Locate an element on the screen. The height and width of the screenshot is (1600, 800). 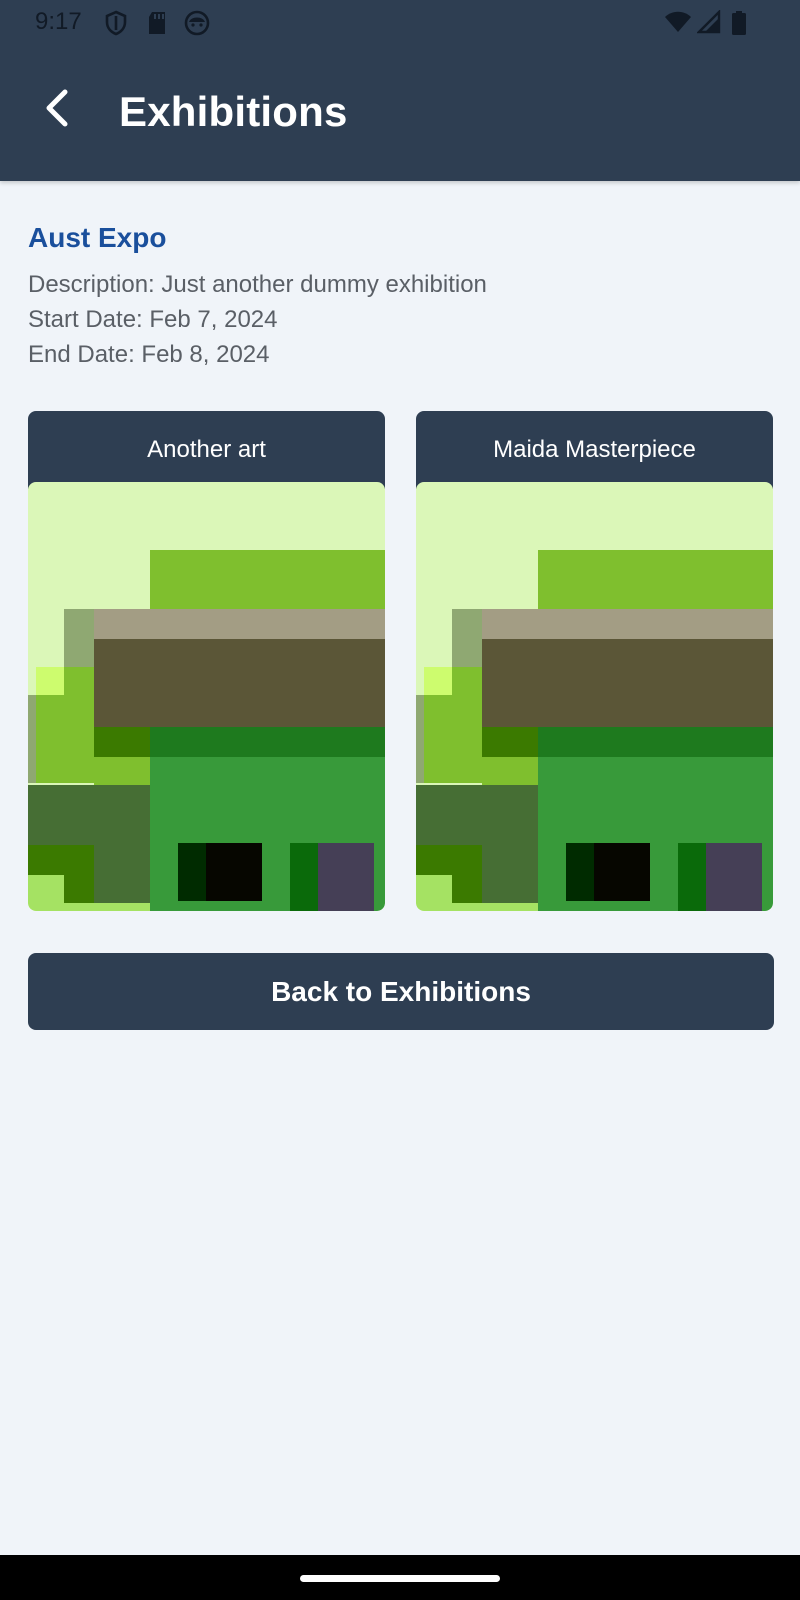
battery-icon is located at coordinates (744, 23).